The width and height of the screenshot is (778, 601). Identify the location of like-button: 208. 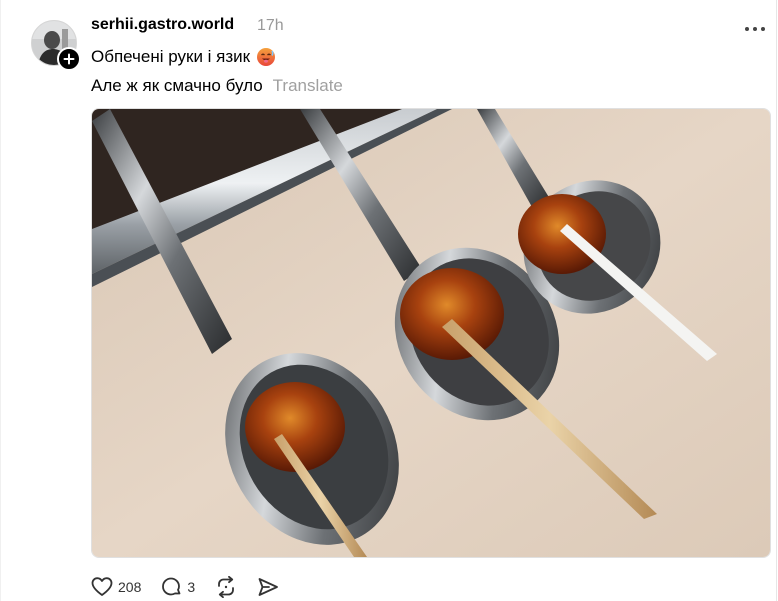
(116, 587).